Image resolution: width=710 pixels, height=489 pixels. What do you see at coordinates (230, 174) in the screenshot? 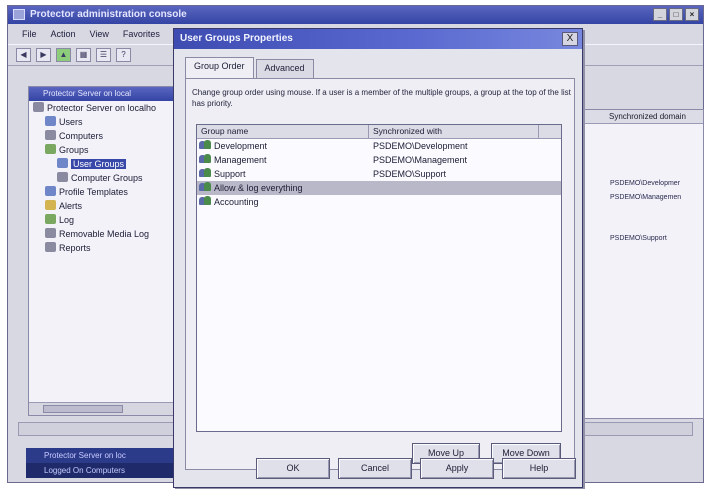
I see `group-name: Support` at bounding box center [230, 174].